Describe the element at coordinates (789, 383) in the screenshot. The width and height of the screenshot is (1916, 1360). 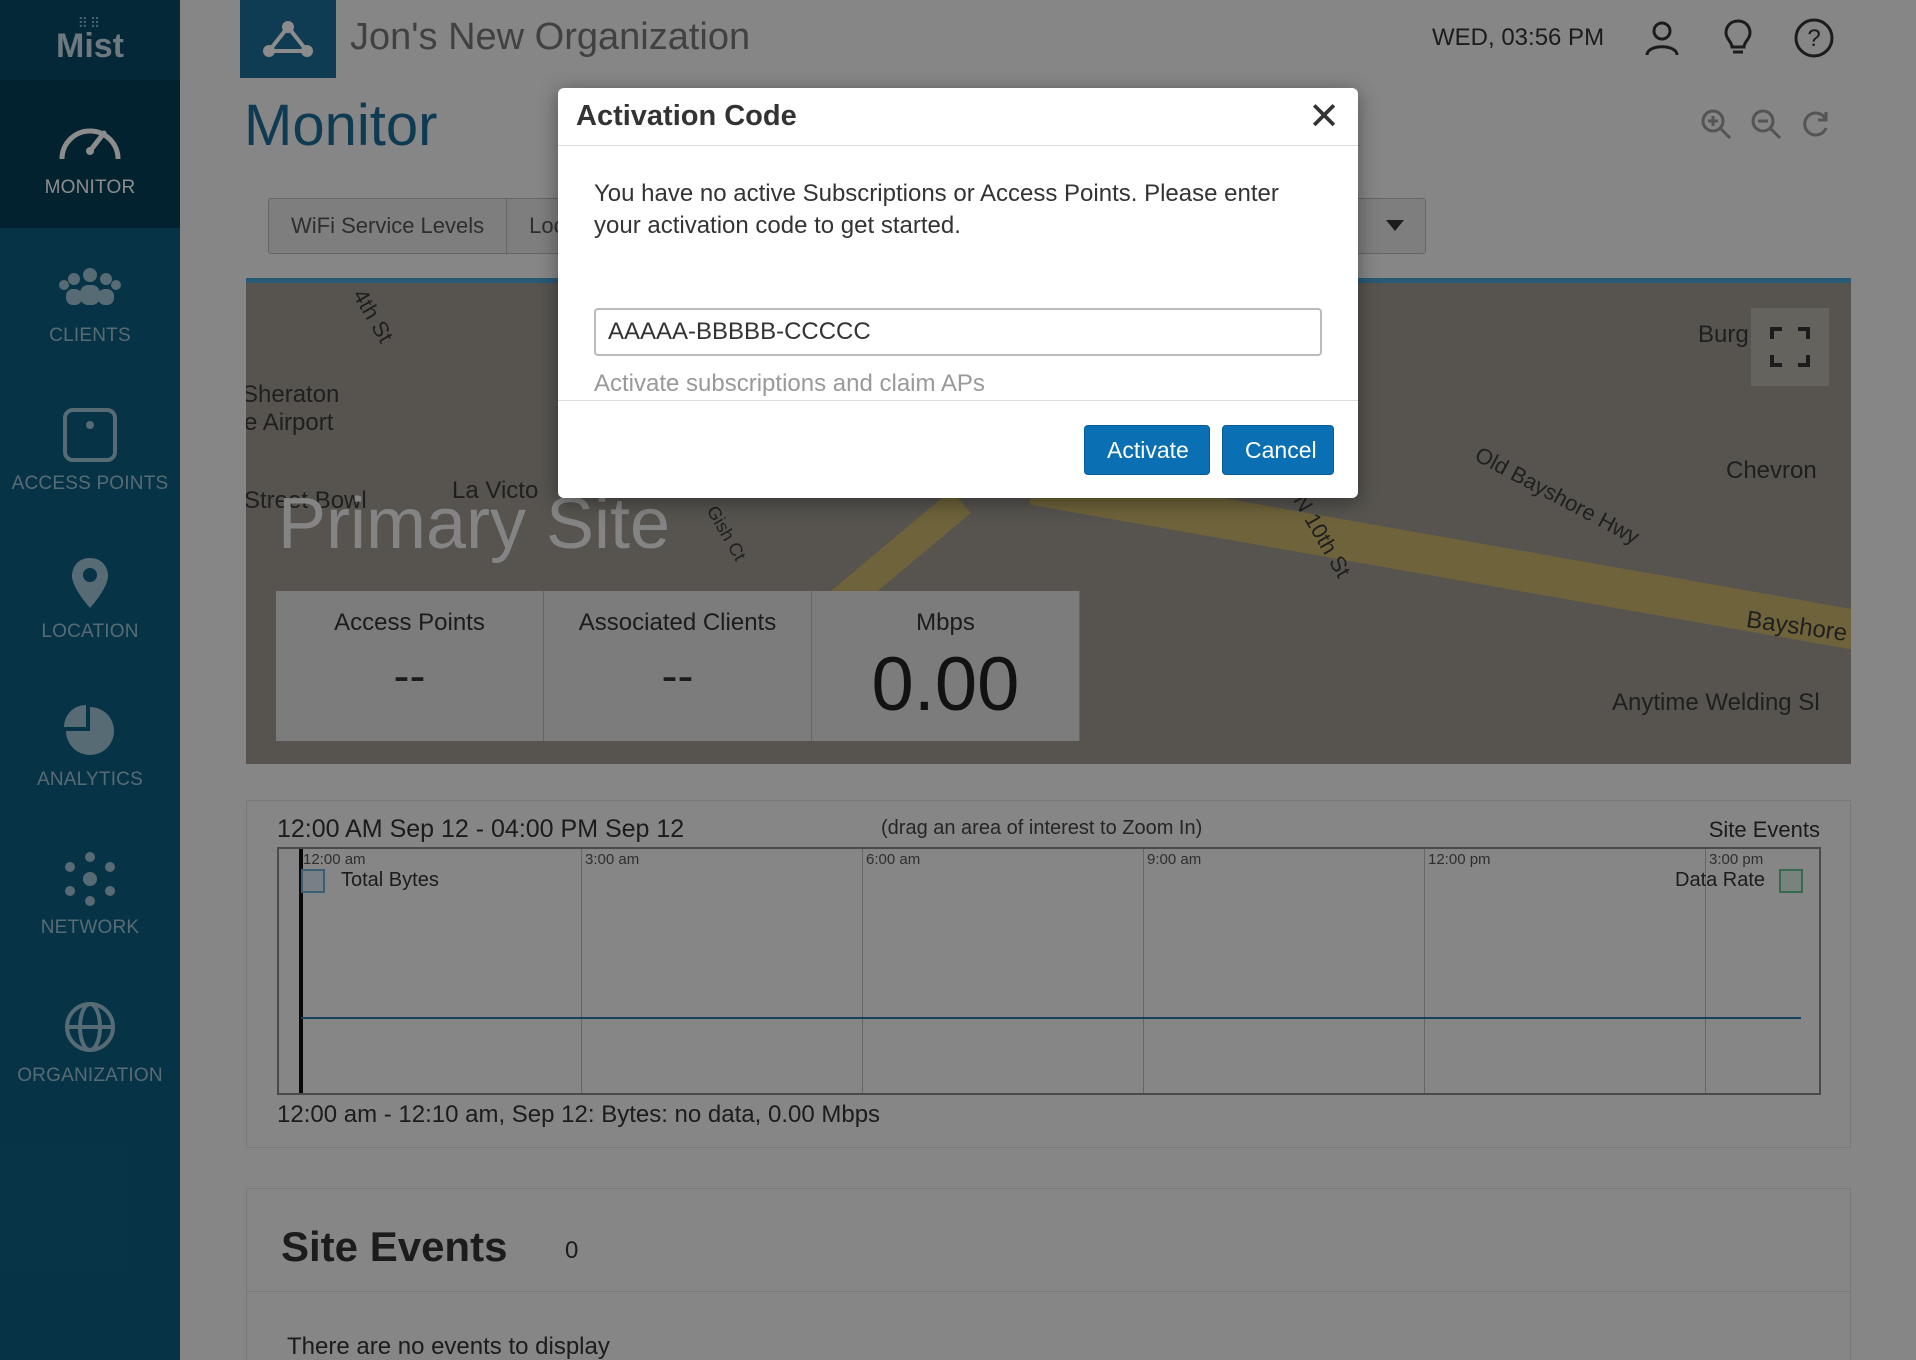
I see `modal-help-text: Activate subscriptions and claim APs` at that location.